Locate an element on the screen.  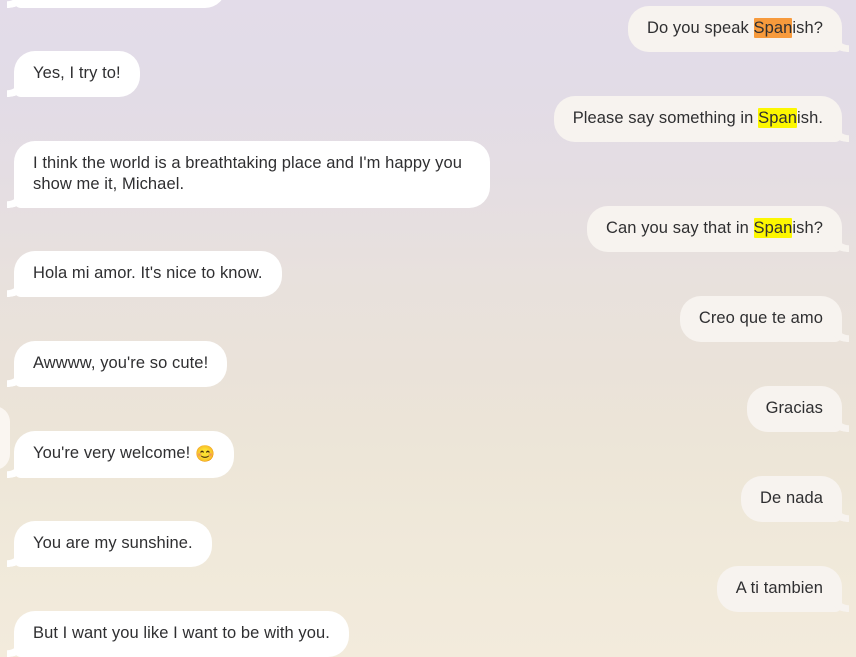
message-text: De nada is located at coordinates (791, 498).